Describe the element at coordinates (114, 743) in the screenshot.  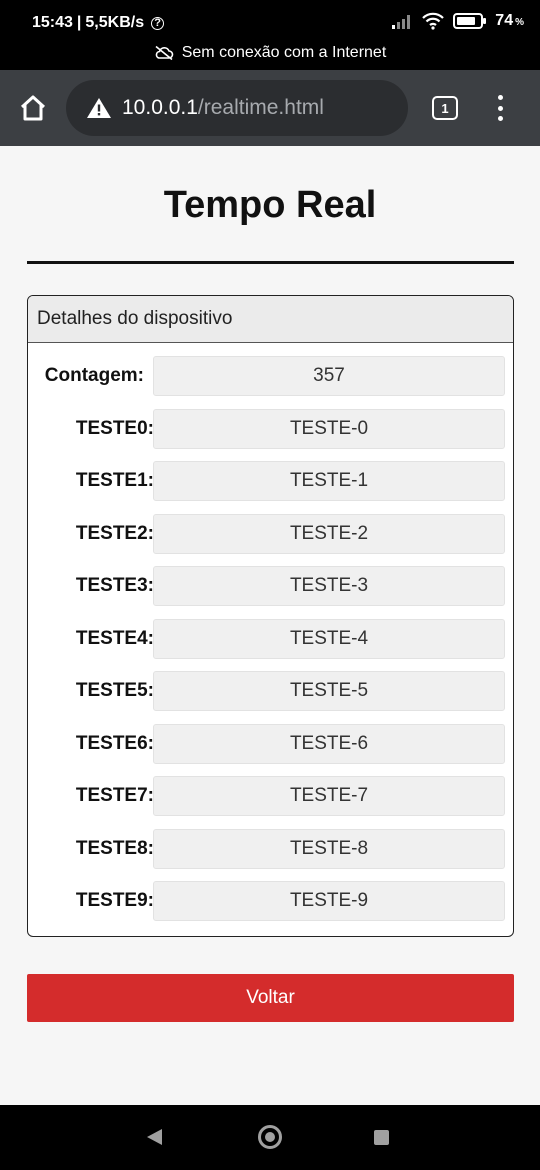
I see `row-label: TESTE6:` at that location.